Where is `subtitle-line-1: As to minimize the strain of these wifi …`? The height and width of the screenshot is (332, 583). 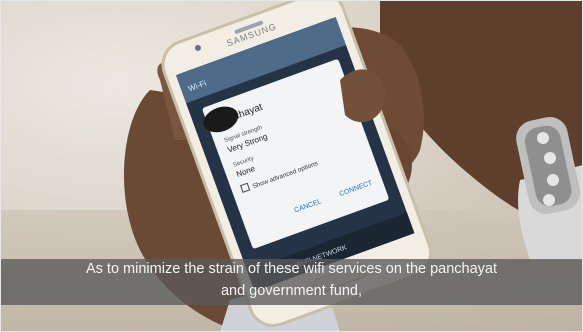
subtitle-line-1: As to minimize the strain of these wifi … is located at coordinates (291, 269).